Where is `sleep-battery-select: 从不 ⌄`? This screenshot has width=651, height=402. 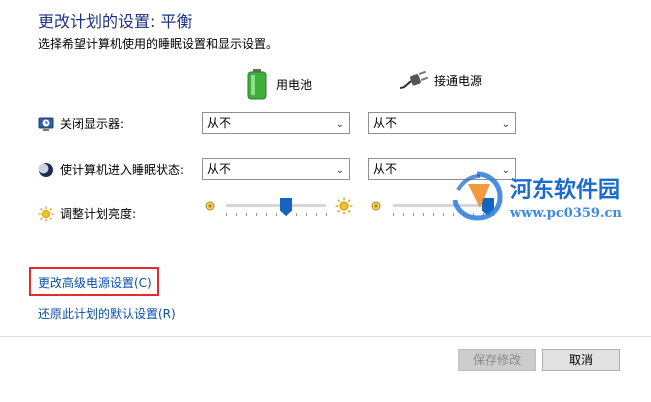 sleep-battery-select: 从不 ⌄ is located at coordinates (276, 169).